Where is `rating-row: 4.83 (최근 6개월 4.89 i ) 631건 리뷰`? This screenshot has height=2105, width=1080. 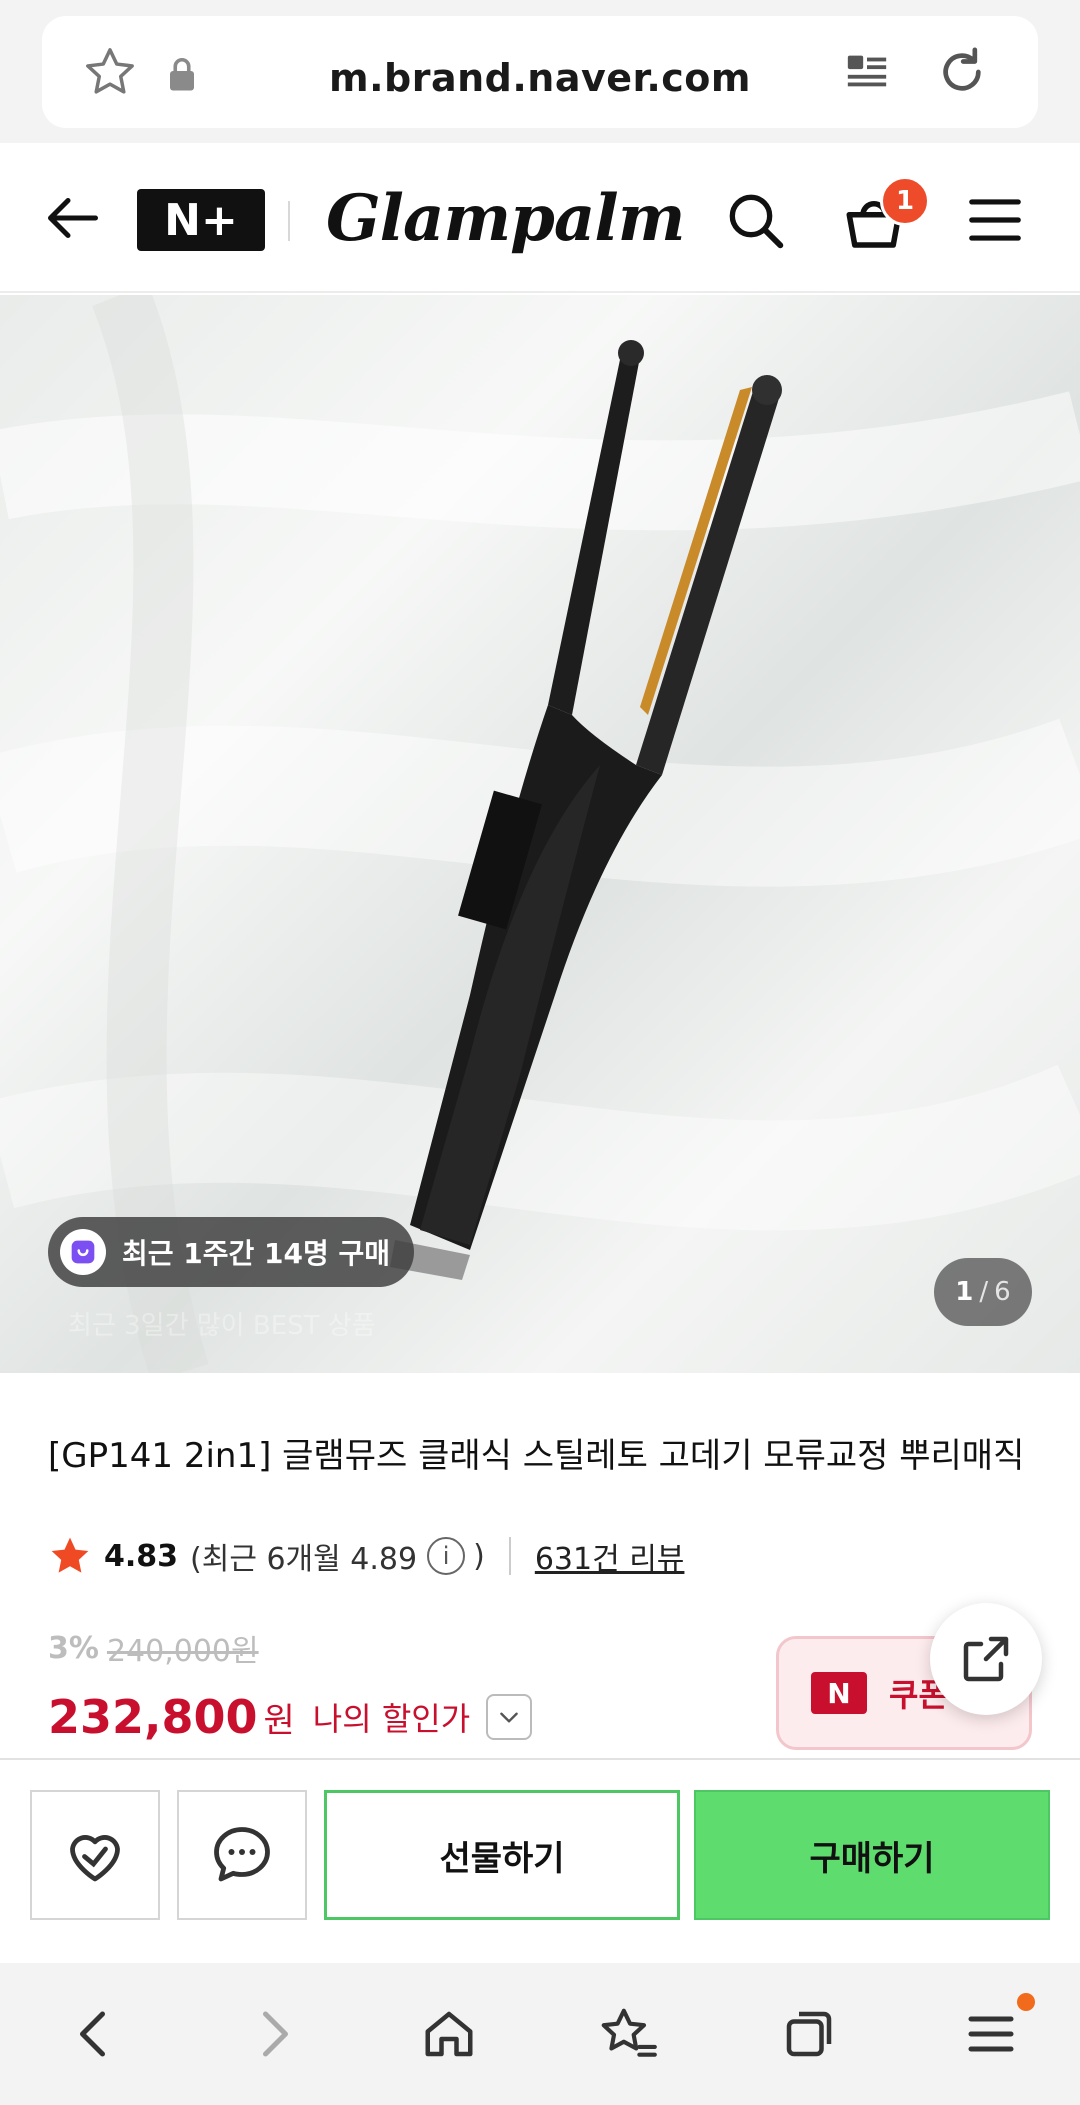 rating-row: 4.83 (최근 6개월 4.89 i ) 631건 리뷰 is located at coordinates (366, 1556).